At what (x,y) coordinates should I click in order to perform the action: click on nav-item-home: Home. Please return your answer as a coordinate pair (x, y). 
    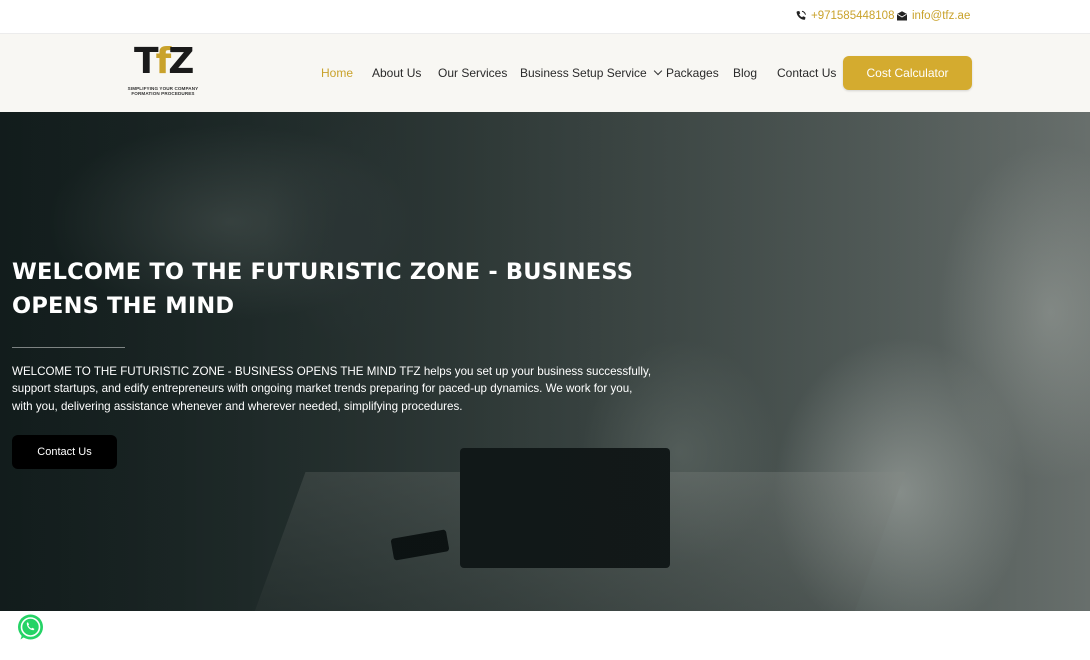
    Looking at the image, I should click on (337, 73).